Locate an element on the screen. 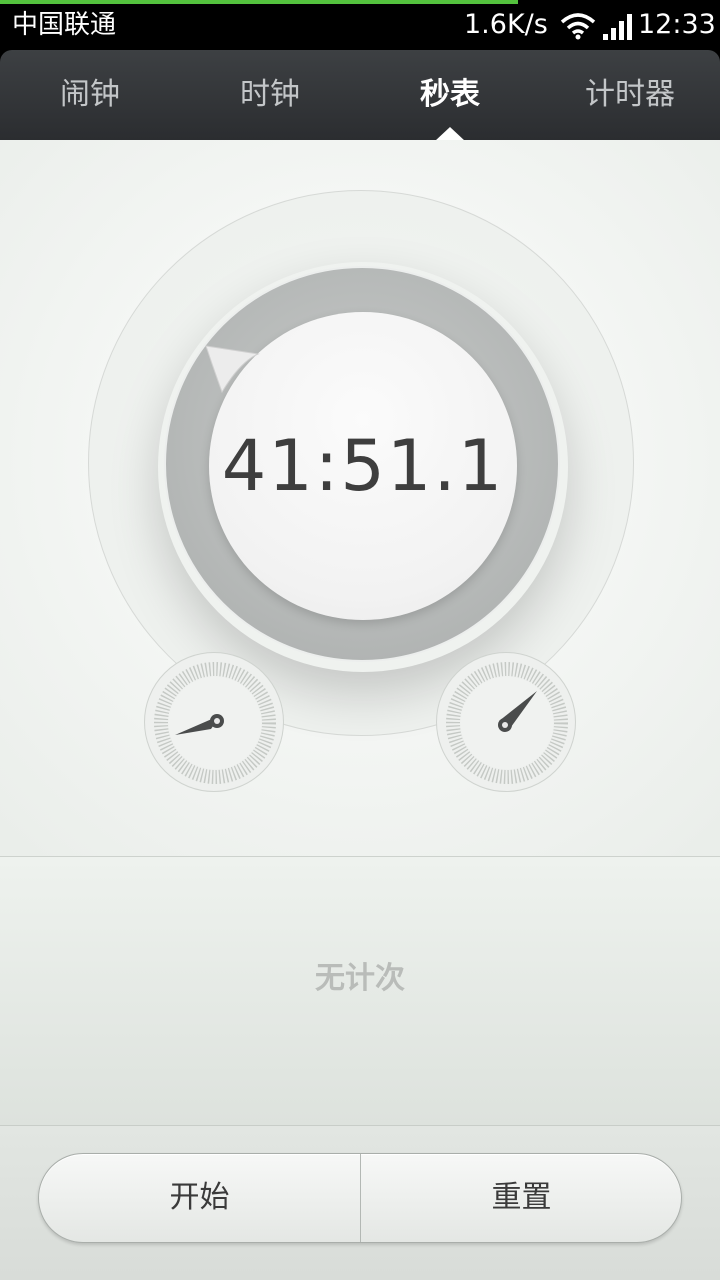  signal-icon is located at coordinates (617, 27).